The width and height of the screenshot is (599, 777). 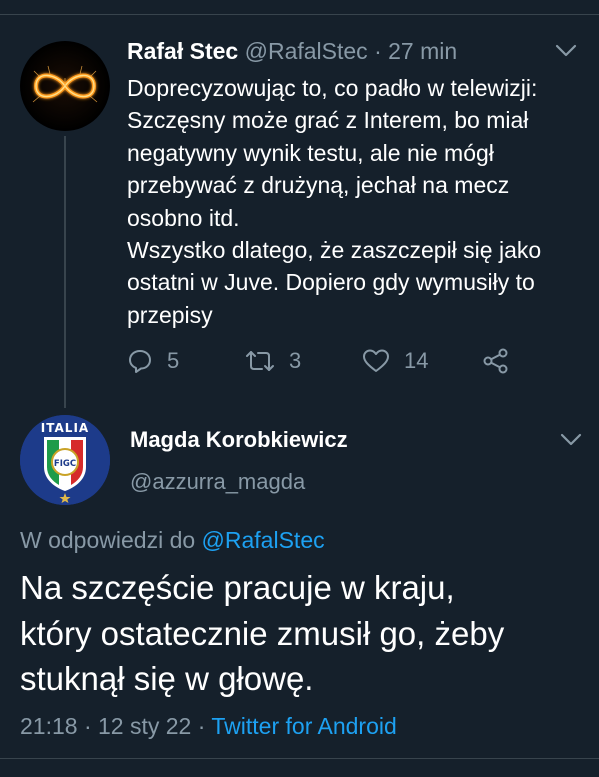 I want to click on reply-to-link: @RafalStec, so click(x=263, y=540).